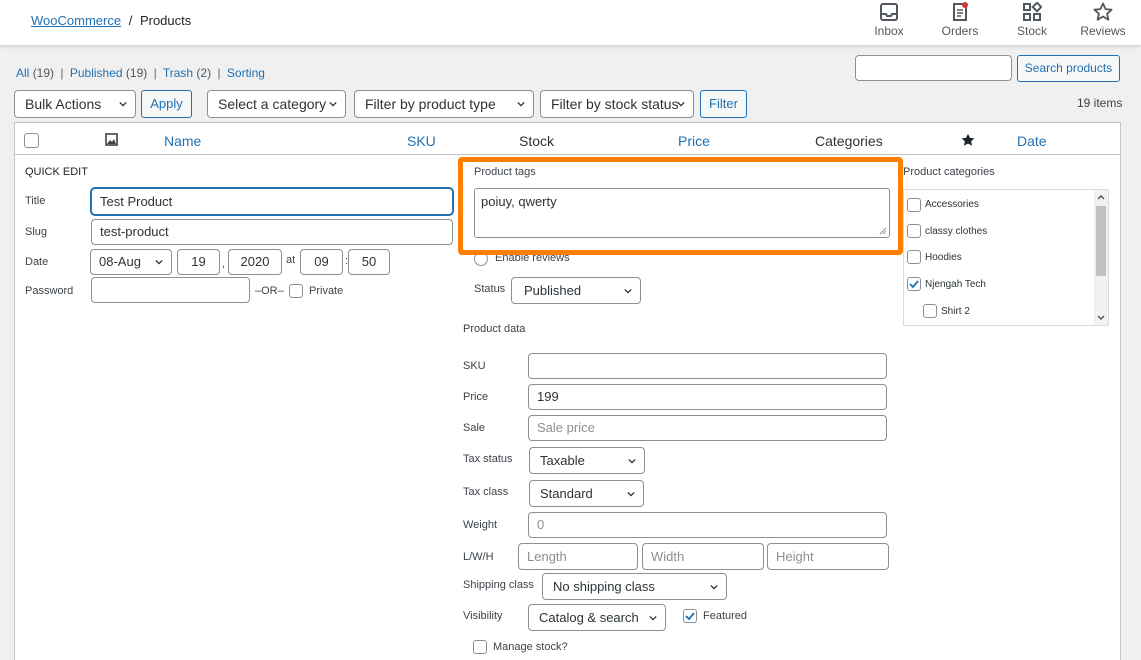 The image size is (1141, 660). I want to click on hour-input: 09, so click(321, 262).